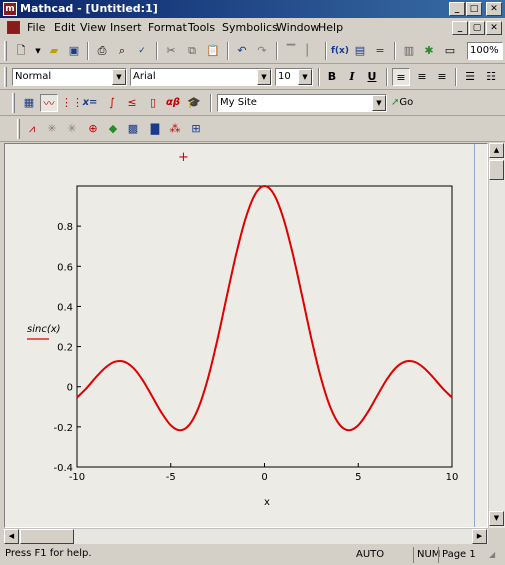 The height and width of the screenshot is (565, 505). Describe the element at coordinates (21, 51) in the screenshot. I see `new-document-icon: 🗋` at that location.